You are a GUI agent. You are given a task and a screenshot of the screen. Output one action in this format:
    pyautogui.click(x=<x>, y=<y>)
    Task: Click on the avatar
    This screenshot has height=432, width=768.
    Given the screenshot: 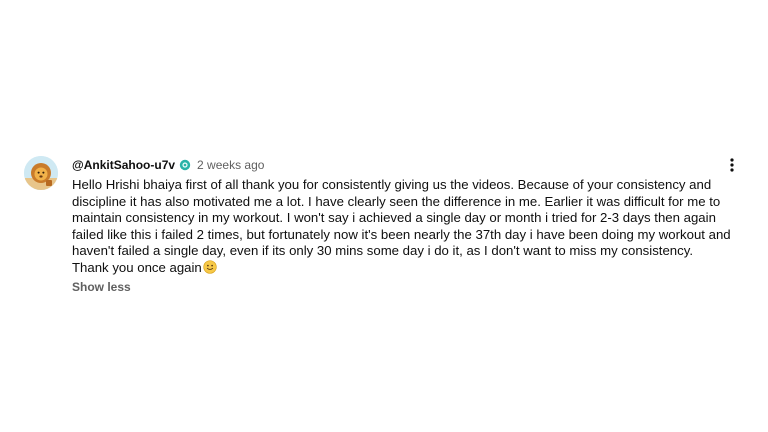 What is the action you would take?
    pyautogui.click(x=41, y=173)
    